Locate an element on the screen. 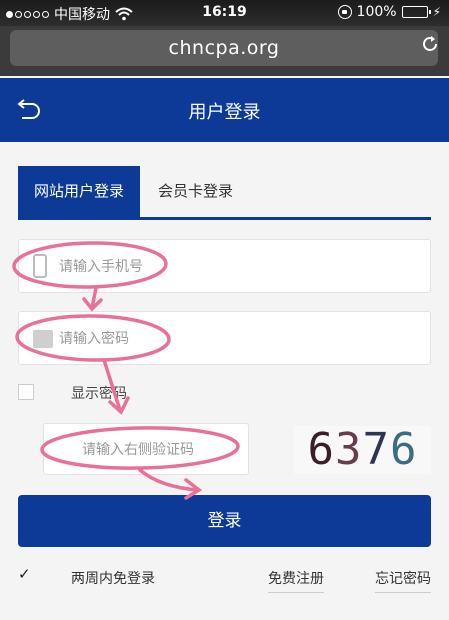 This screenshot has width=449, height=620. captcha-char: 7 is located at coordinates (376, 449).